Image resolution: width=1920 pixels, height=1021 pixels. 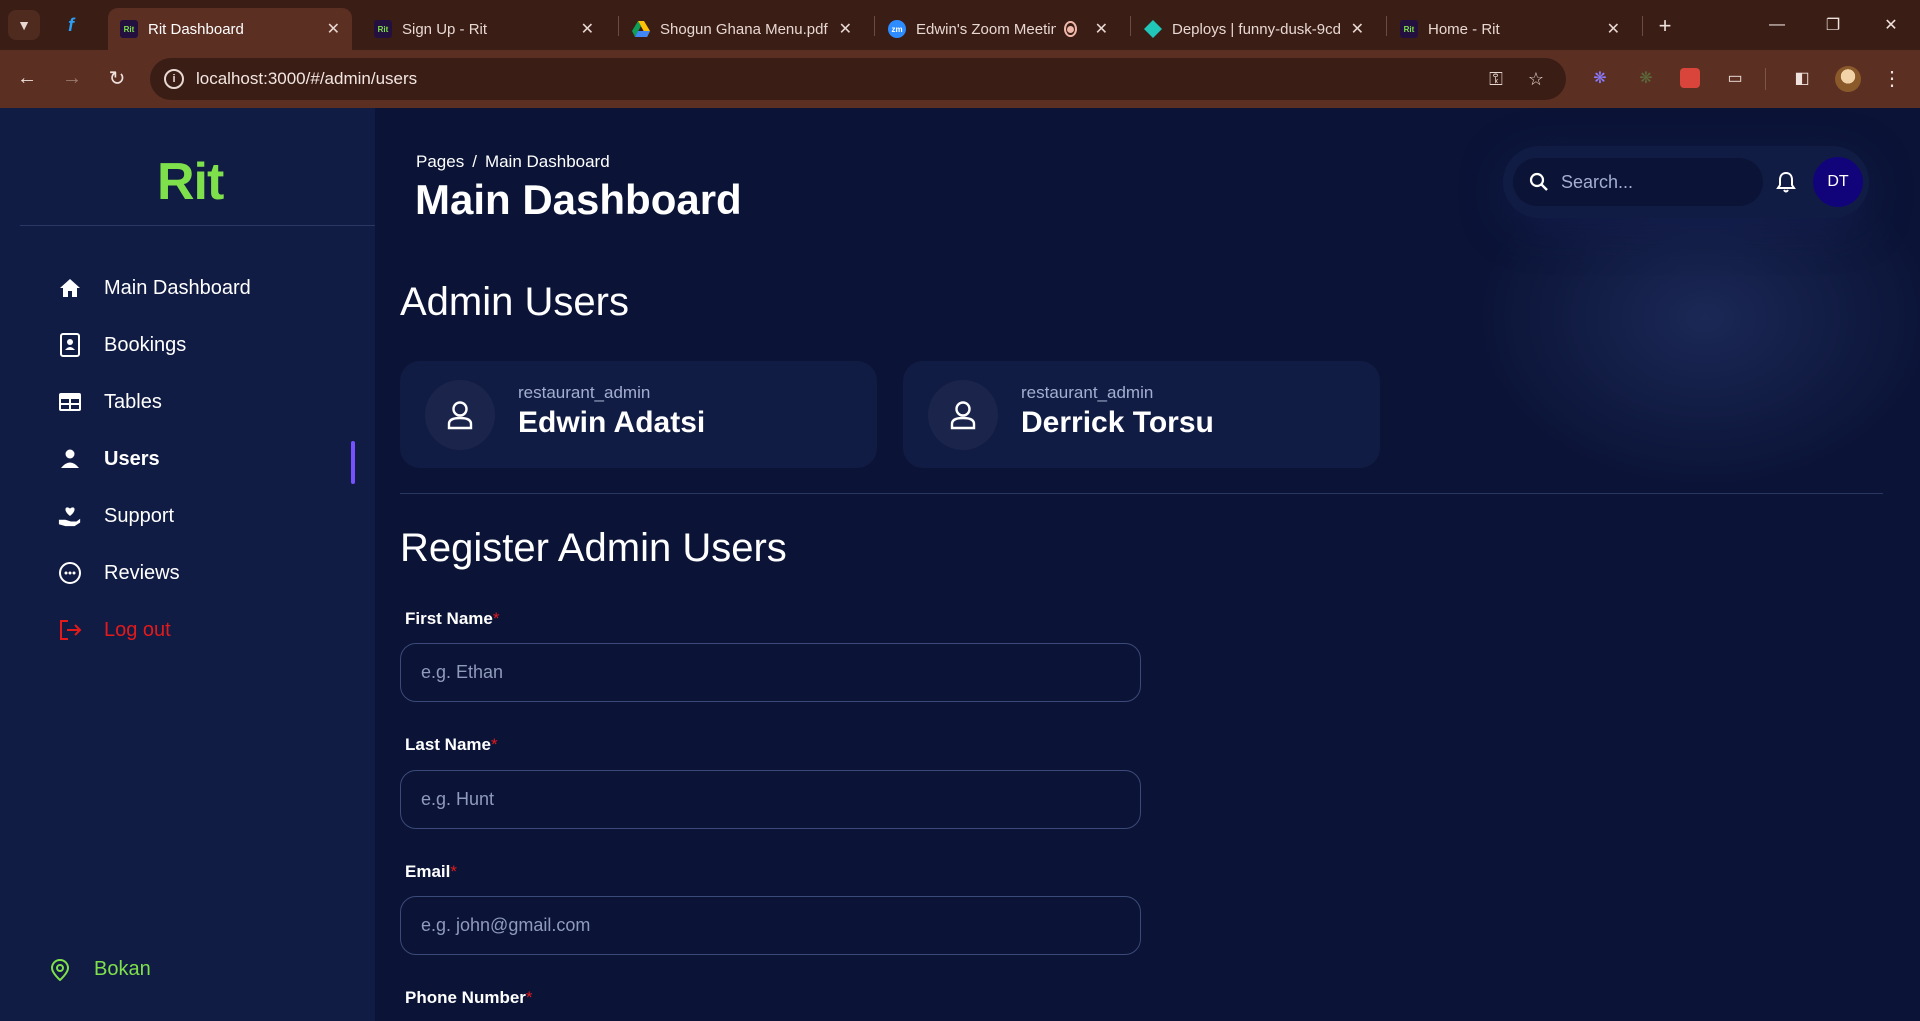 I want to click on password-key-icon: ⚿, so click(x=1496, y=79).